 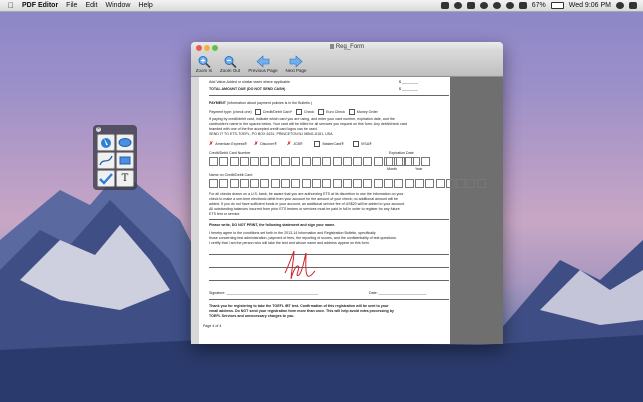 I want to click on window-title: Reg_Form, so click(x=350, y=47).